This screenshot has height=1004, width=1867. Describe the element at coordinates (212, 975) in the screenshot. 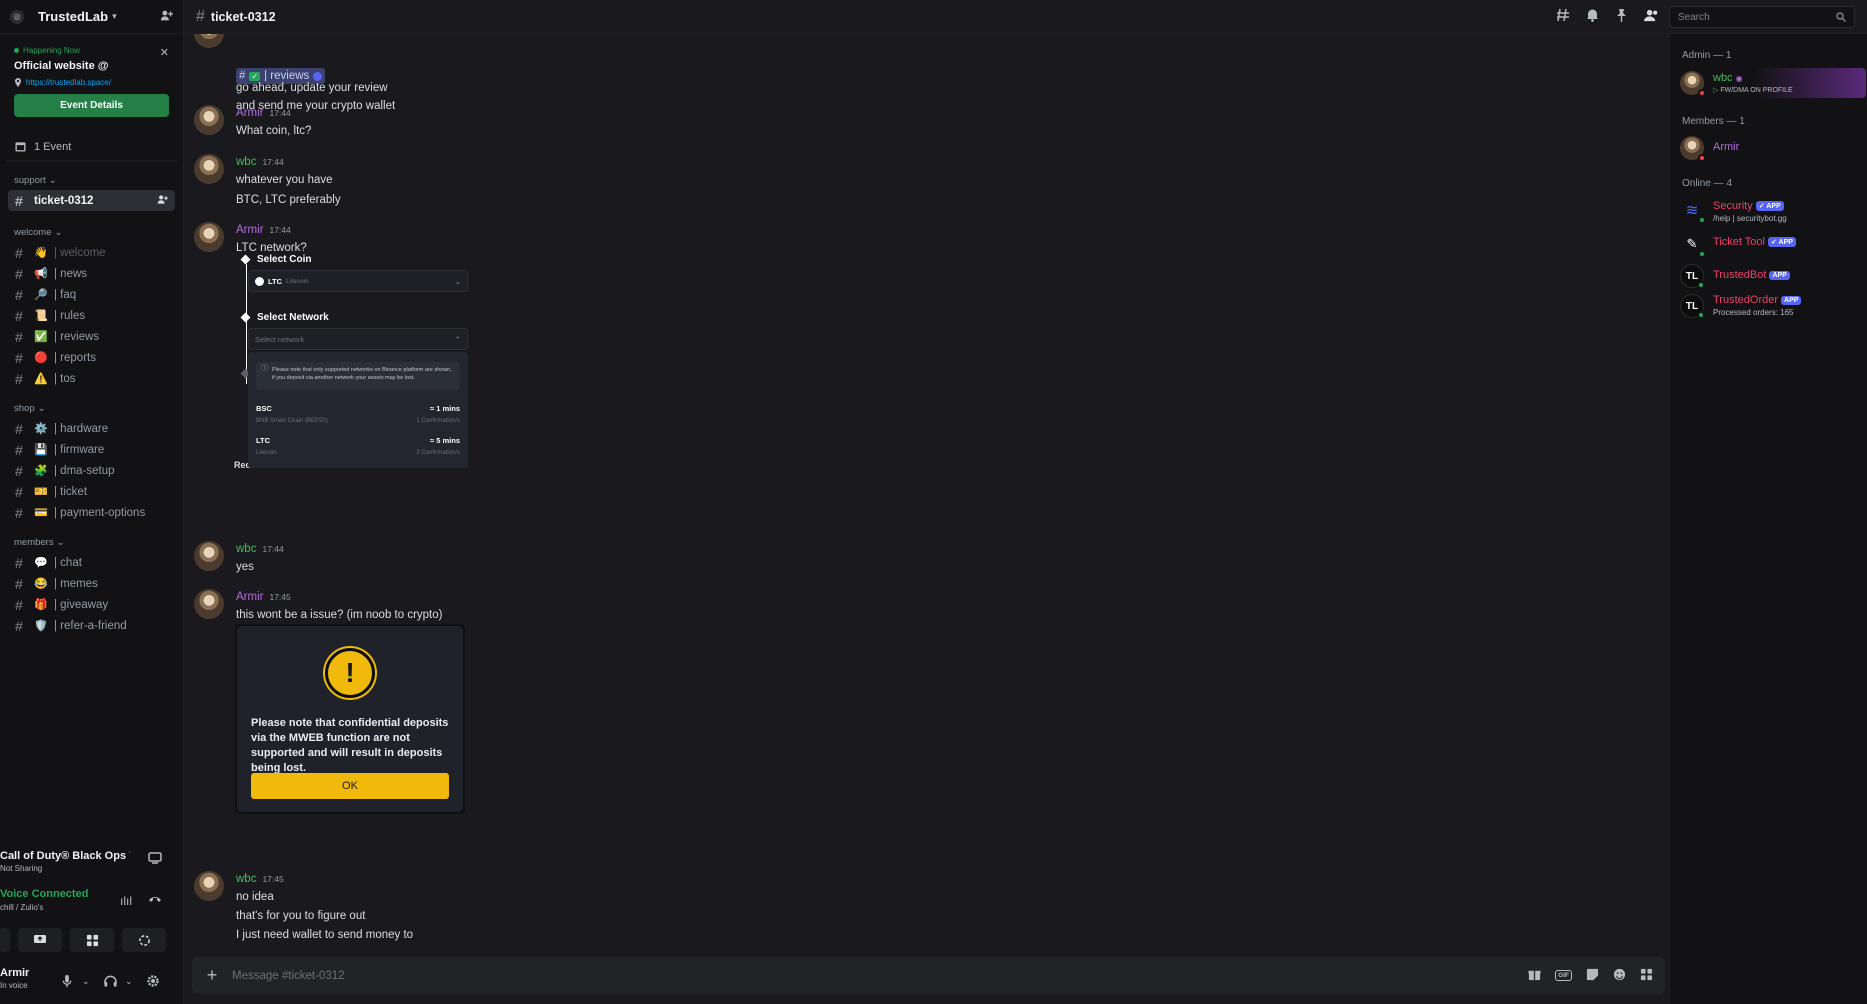

I see `add-attachment-icon: +` at that location.